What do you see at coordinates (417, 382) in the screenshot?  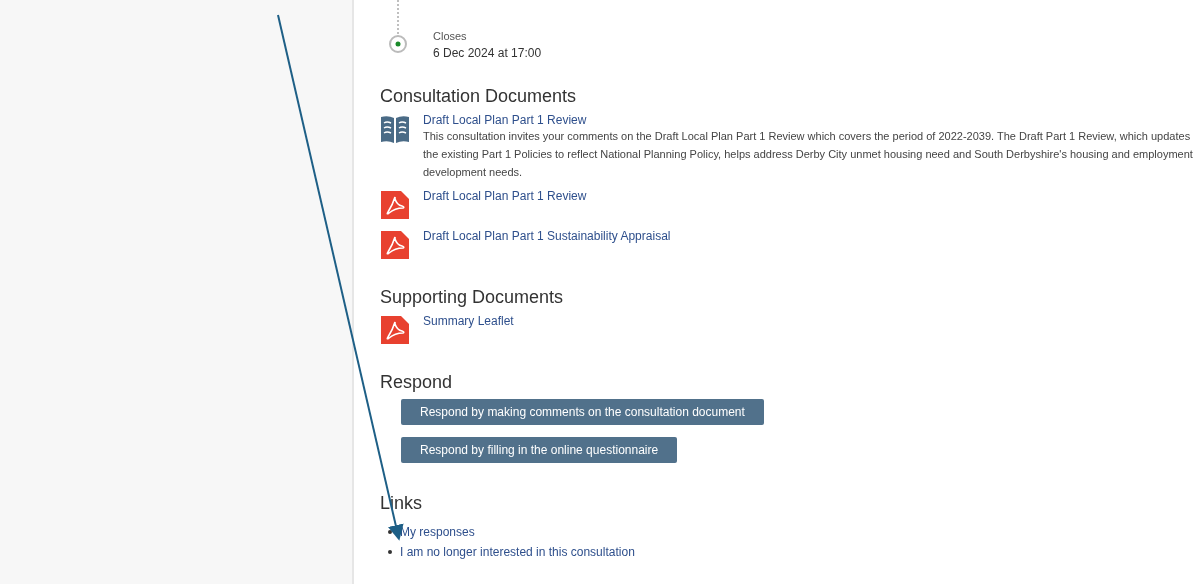 I see `section-heading: Respond` at bounding box center [417, 382].